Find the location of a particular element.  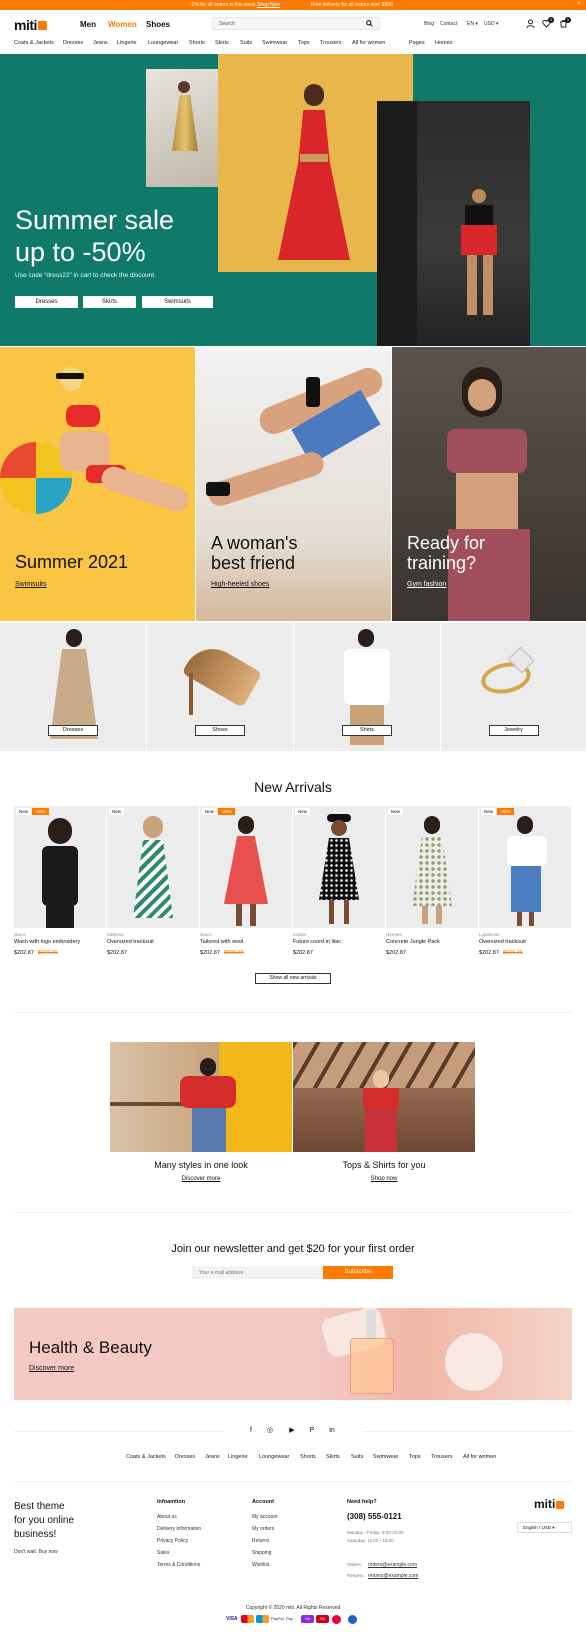

promo-image-tops is located at coordinates (384, 1097).